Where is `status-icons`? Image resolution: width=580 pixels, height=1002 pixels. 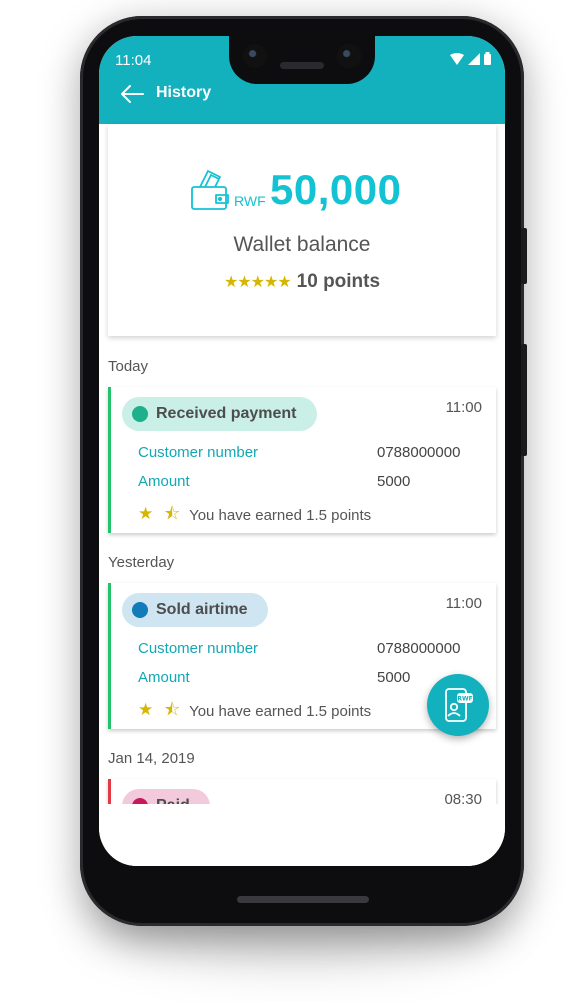
status-icons is located at coordinates (470, 58).